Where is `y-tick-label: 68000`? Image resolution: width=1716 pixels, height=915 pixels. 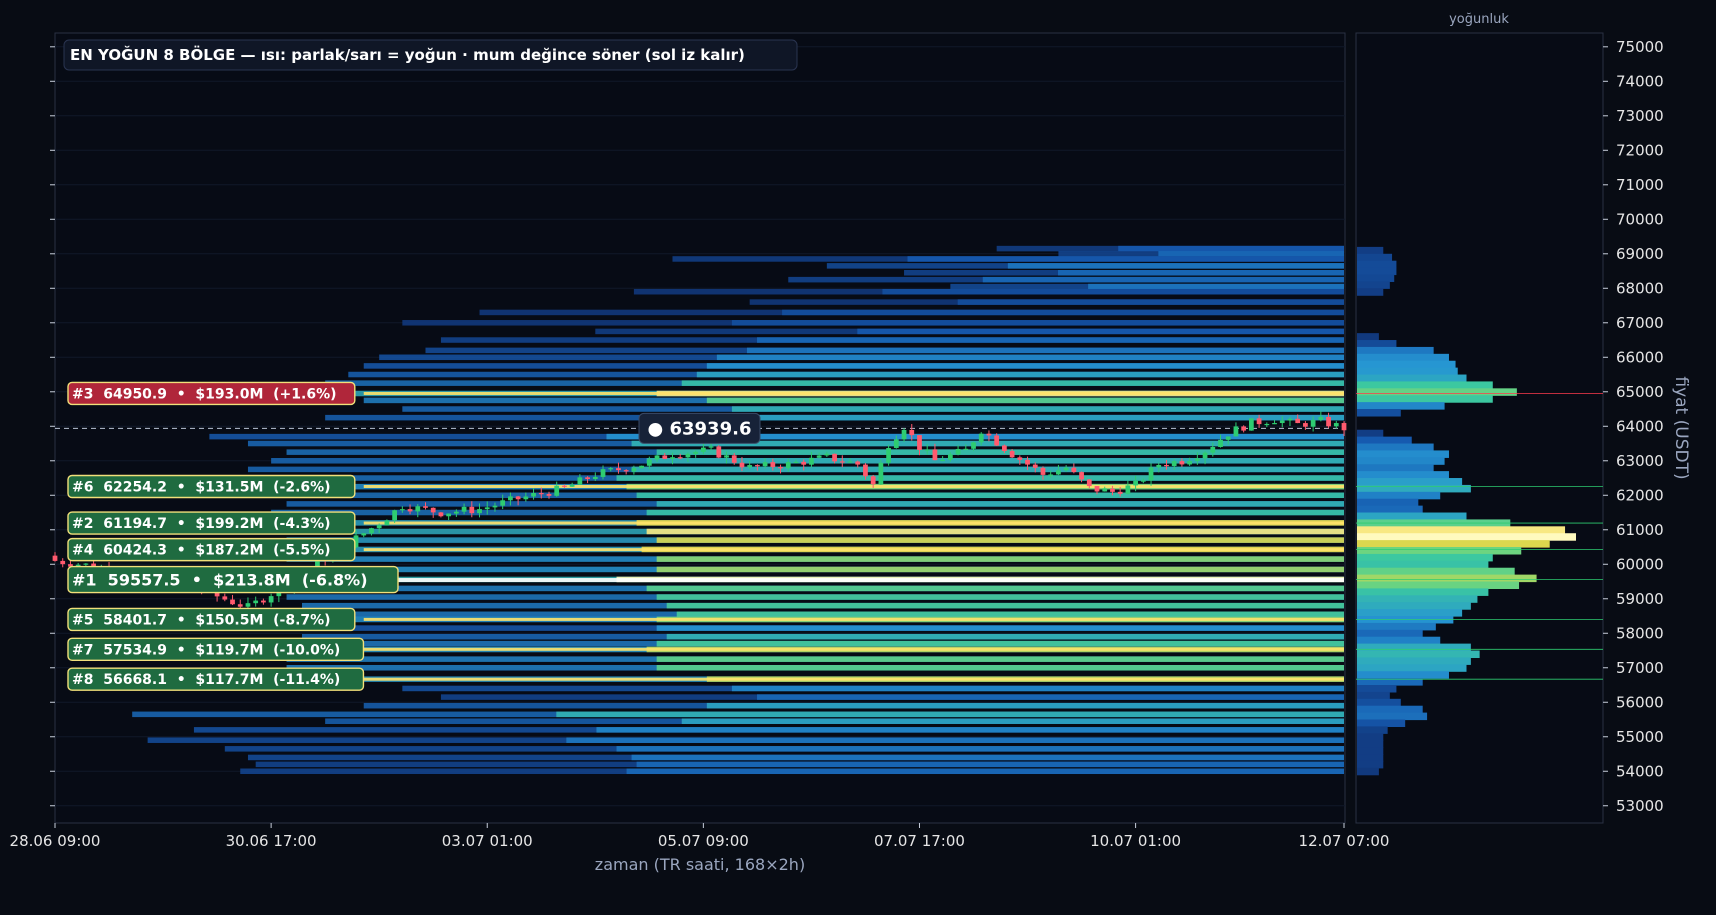 y-tick-label: 68000 is located at coordinates (1640, 288).